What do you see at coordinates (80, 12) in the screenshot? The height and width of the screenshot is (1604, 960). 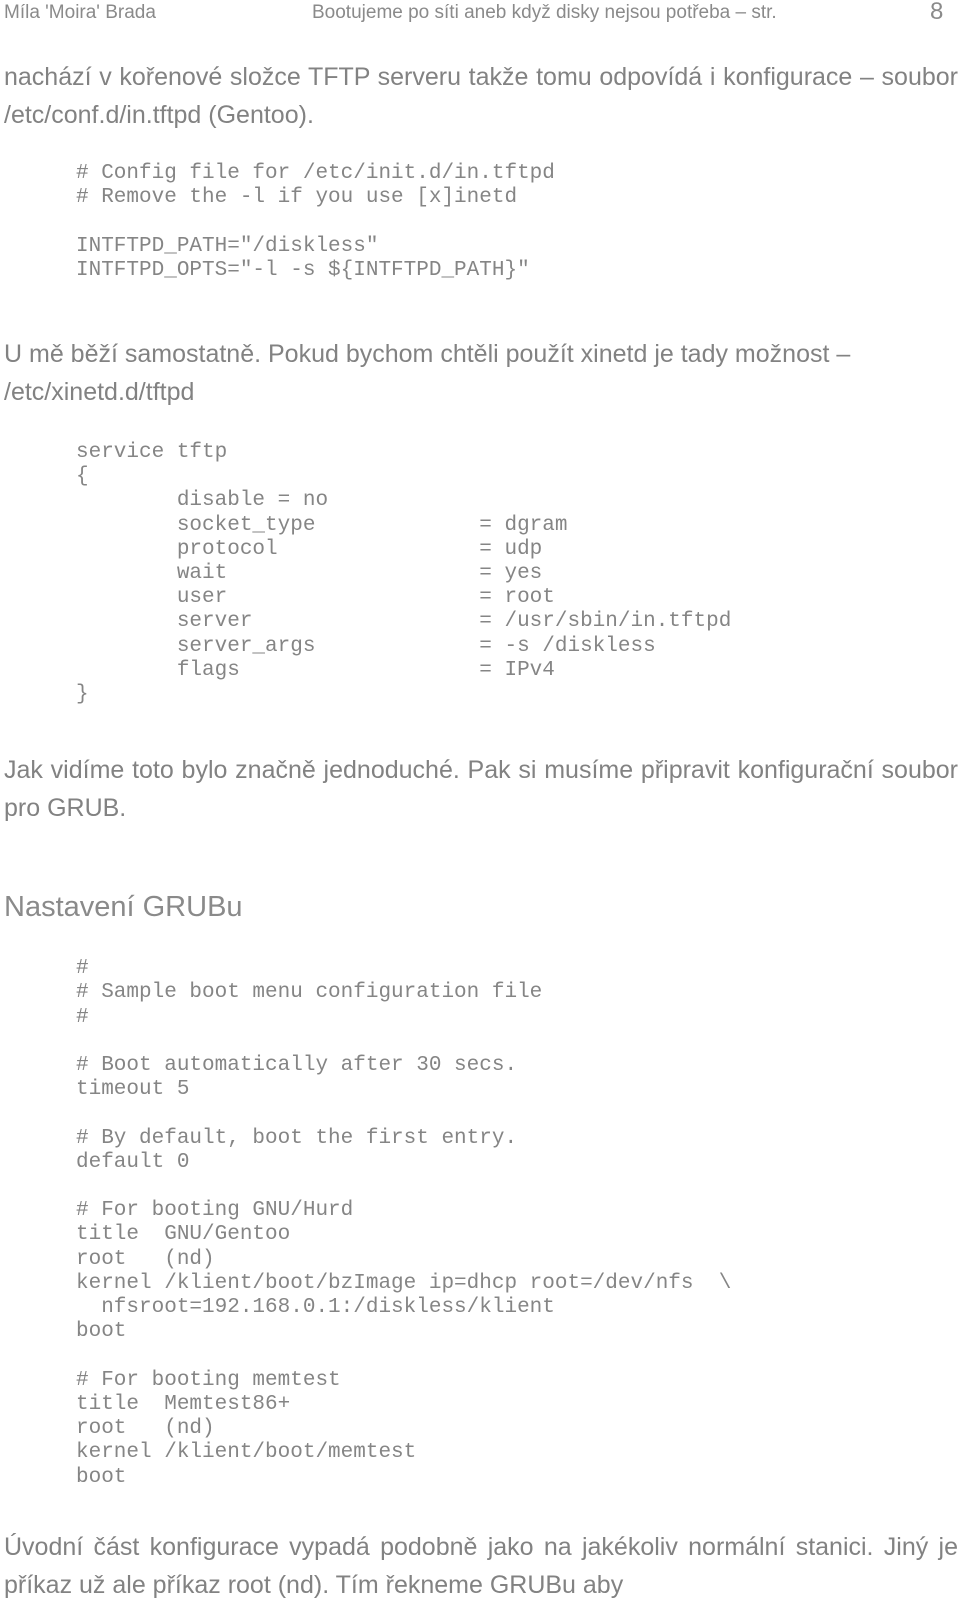 I see `header-author: Míla 'Moira' Brada` at bounding box center [80, 12].